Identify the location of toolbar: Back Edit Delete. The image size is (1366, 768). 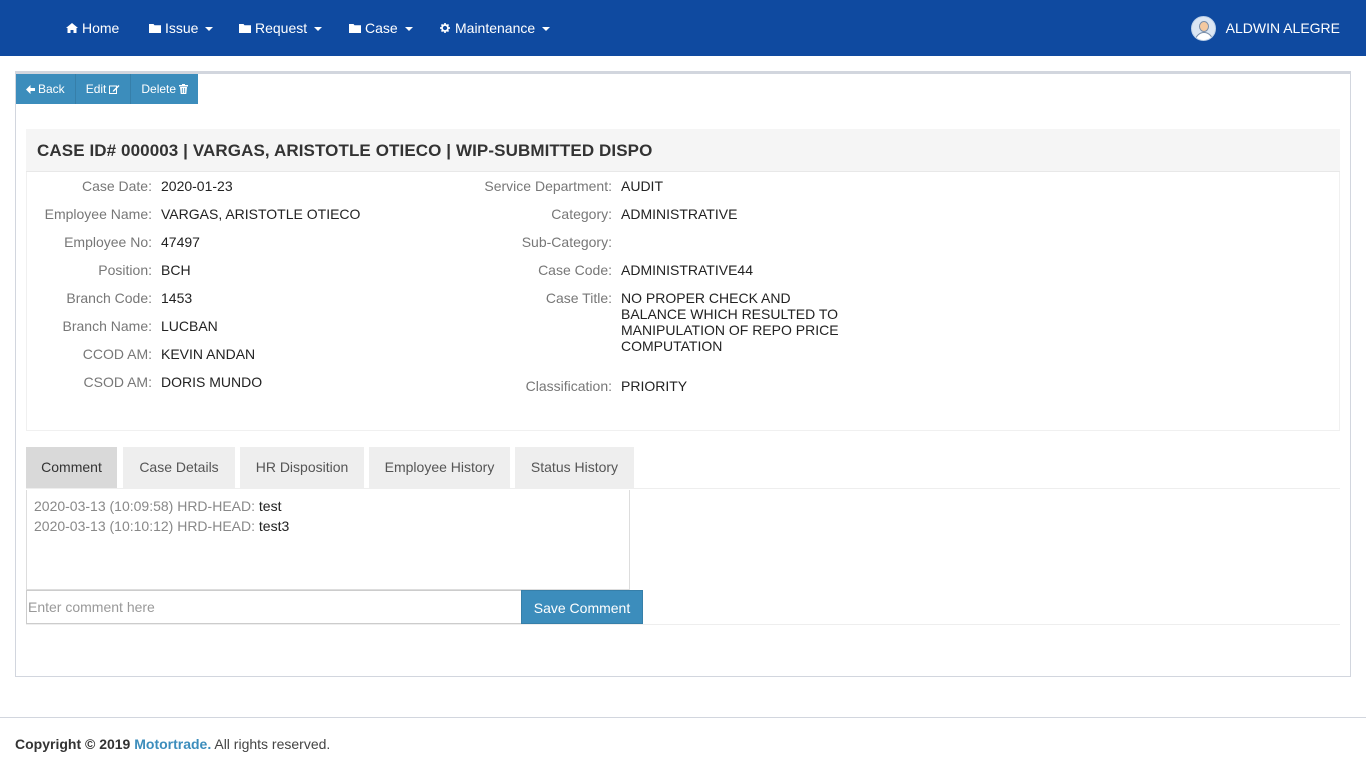
(107, 89).